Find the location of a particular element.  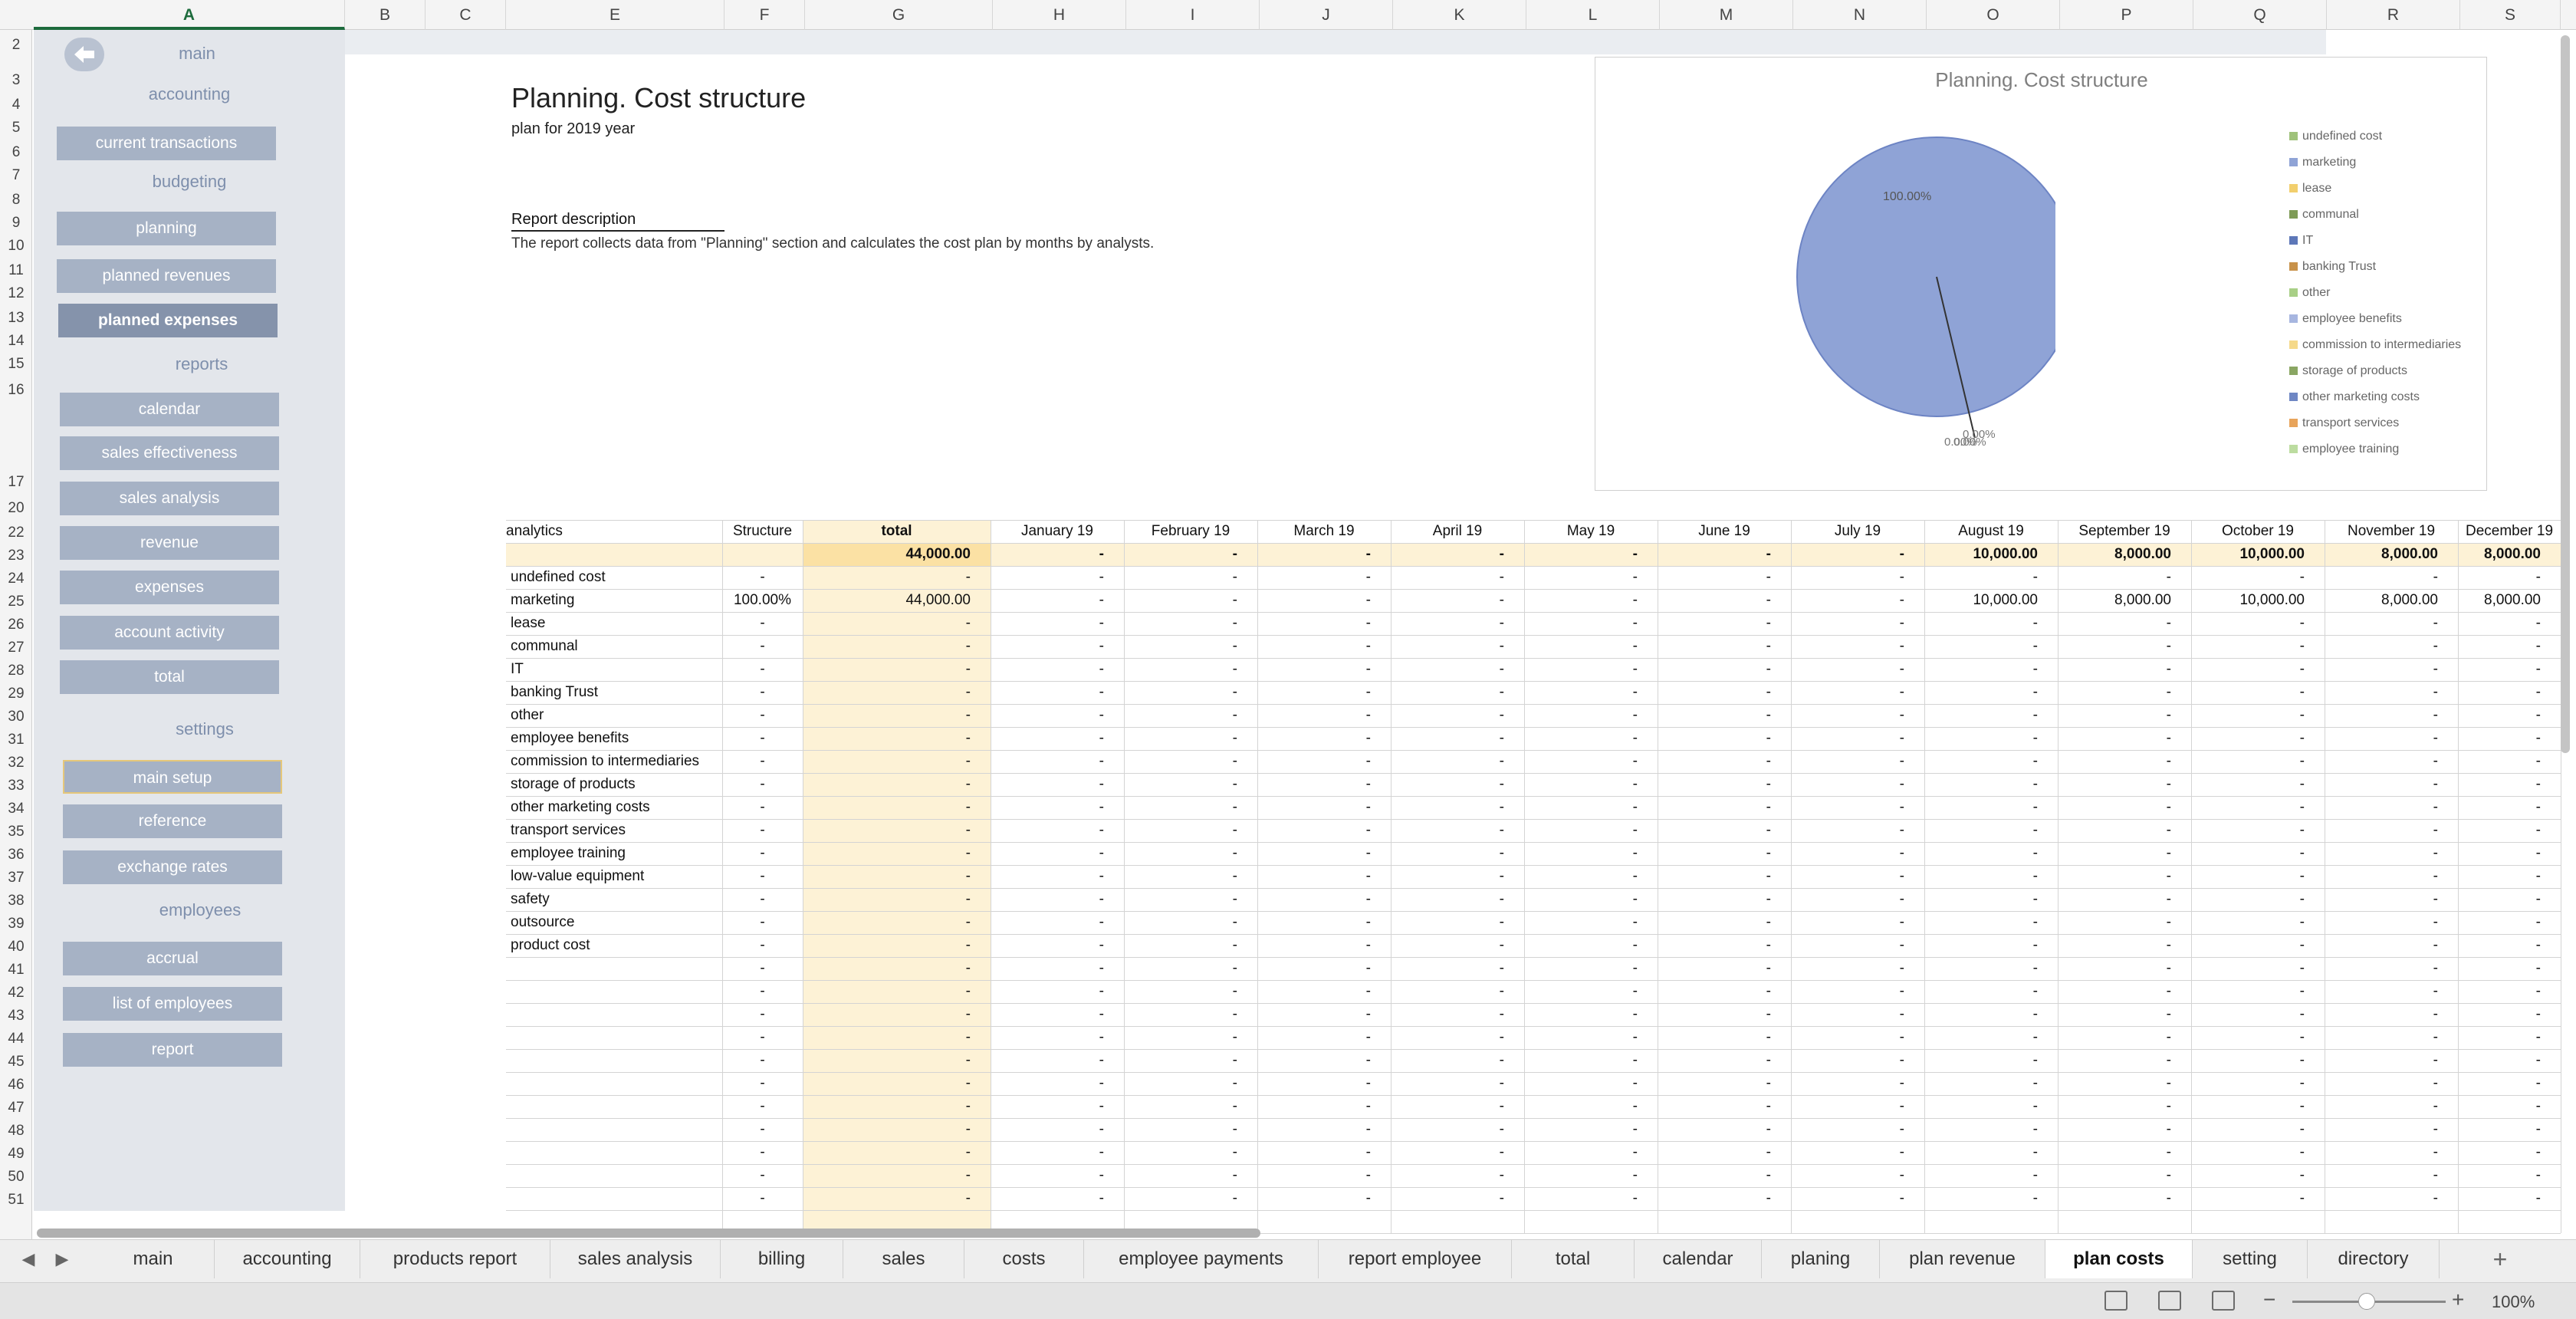

normal-view-icon is located at coordinates (2116, 1301).